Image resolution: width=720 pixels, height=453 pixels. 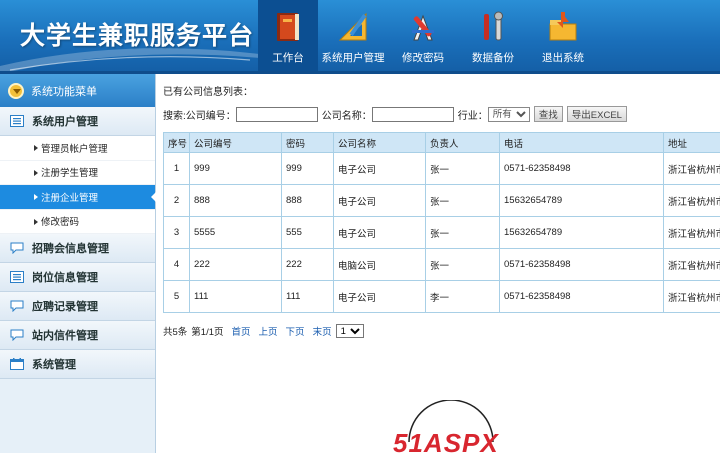 I want to click on pager-last-link: 末页, so click(x=322, y=331).